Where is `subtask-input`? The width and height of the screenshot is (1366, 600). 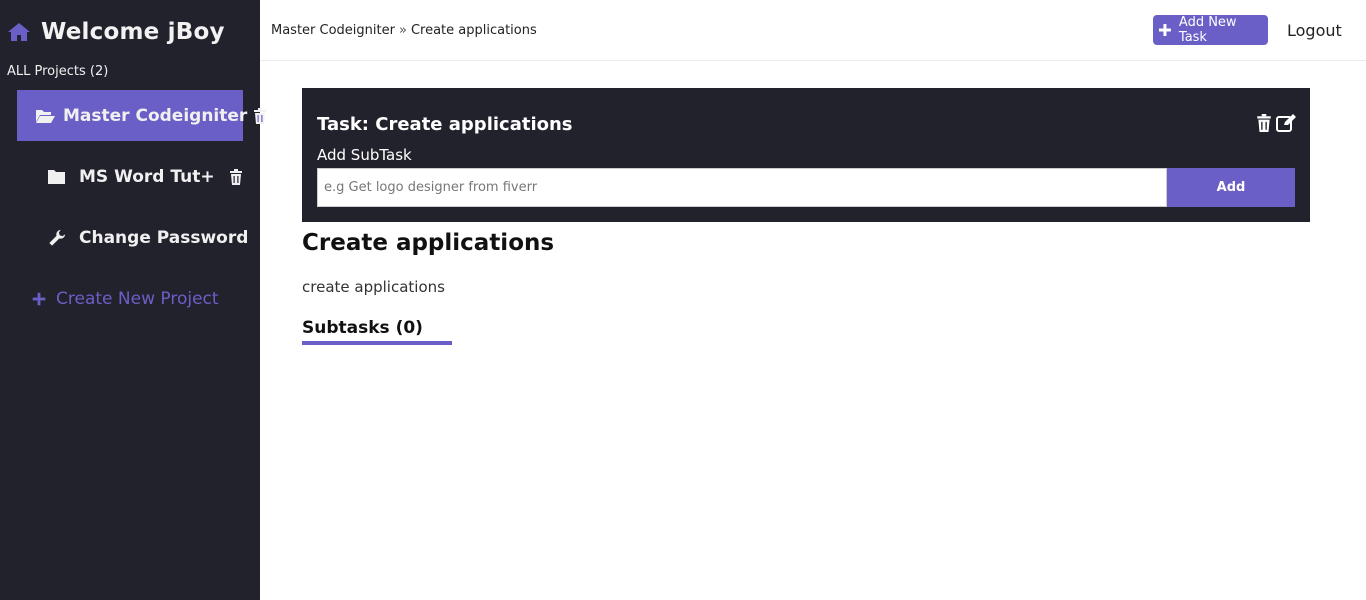
subtask-input is located at coordinates (742, 187).